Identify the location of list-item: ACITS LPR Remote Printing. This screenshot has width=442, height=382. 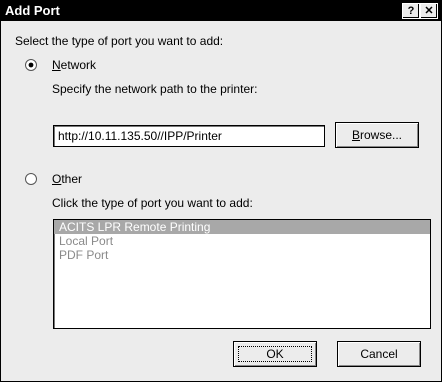
(242, 227).